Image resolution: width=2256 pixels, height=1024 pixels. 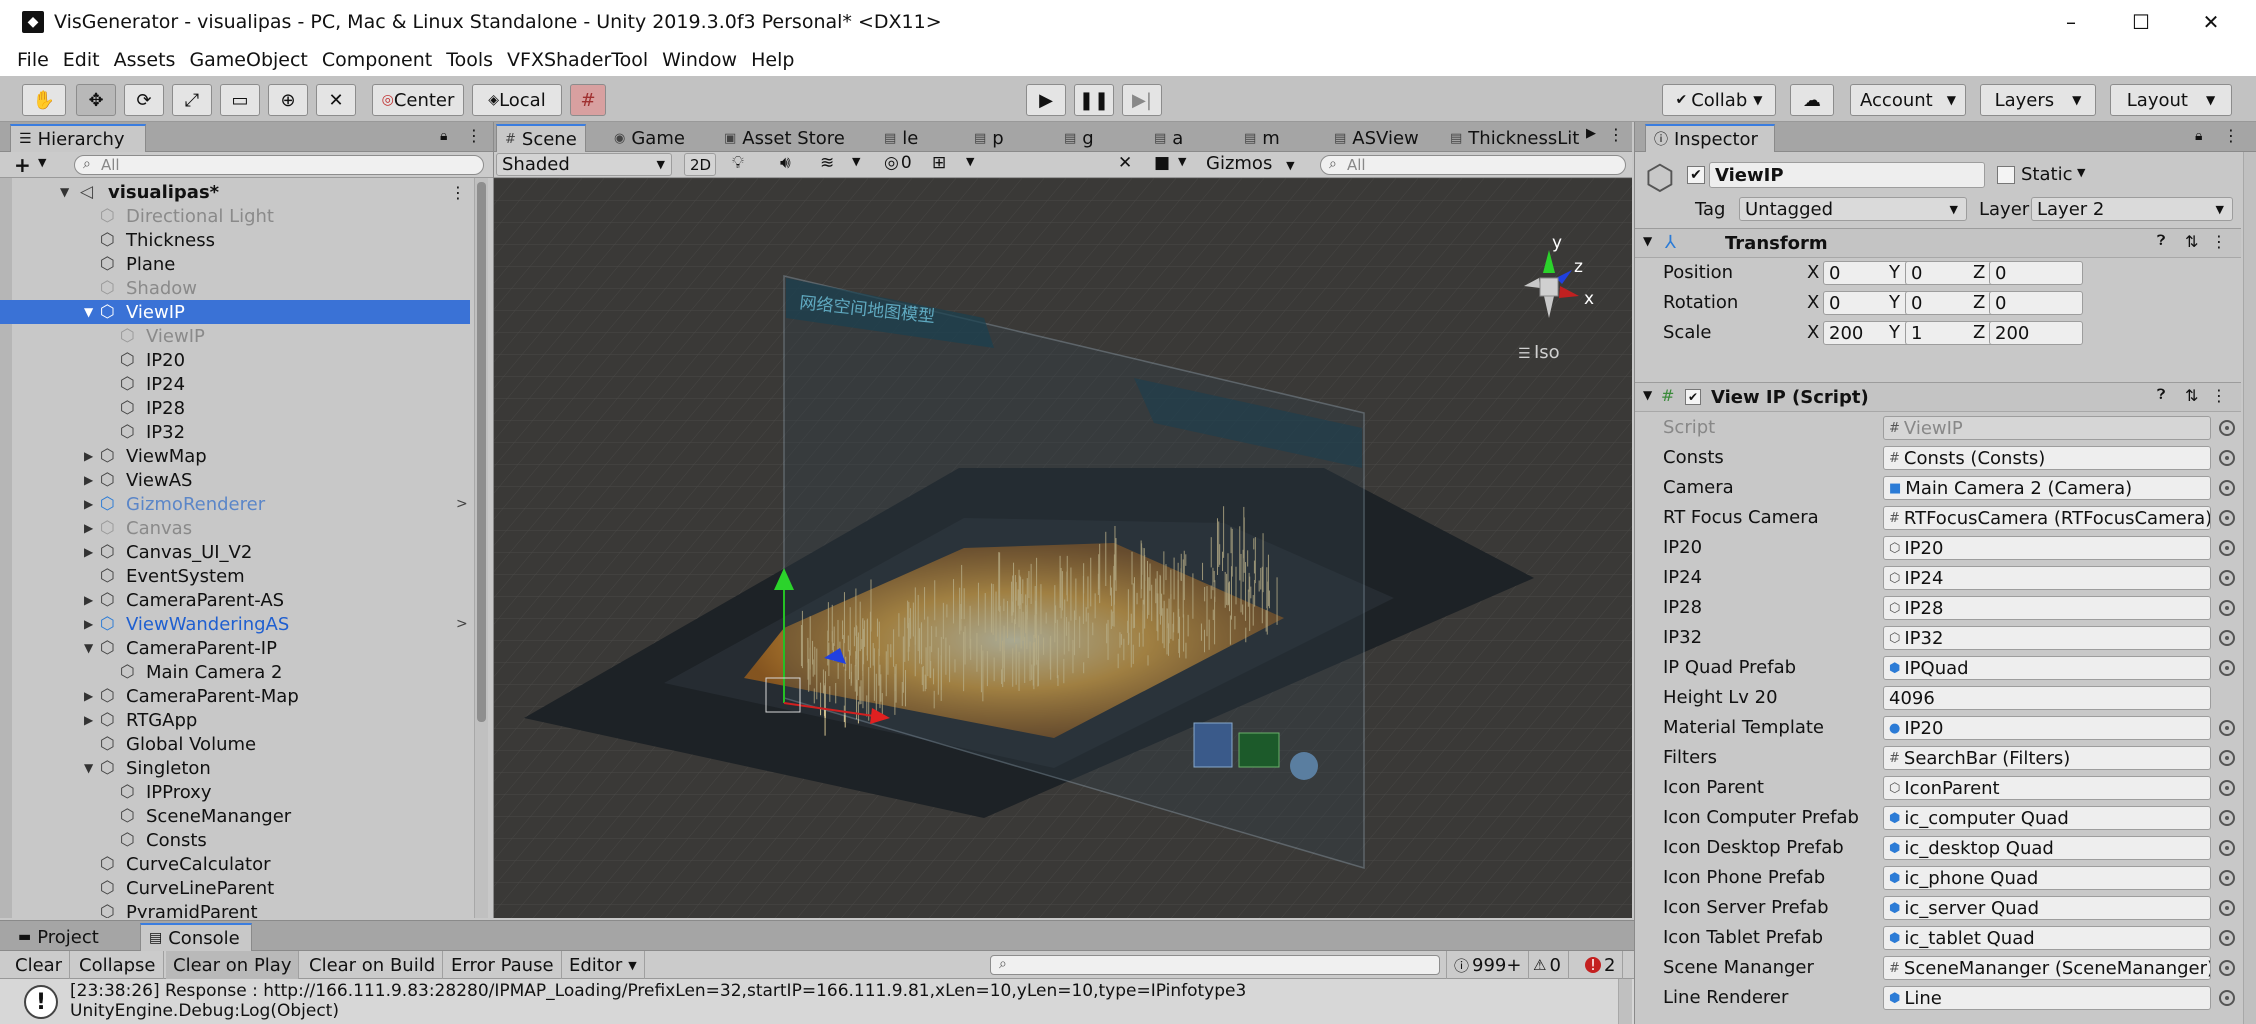 I want to click on space-local-button: ◈ Local, so click(x=517, y=100).